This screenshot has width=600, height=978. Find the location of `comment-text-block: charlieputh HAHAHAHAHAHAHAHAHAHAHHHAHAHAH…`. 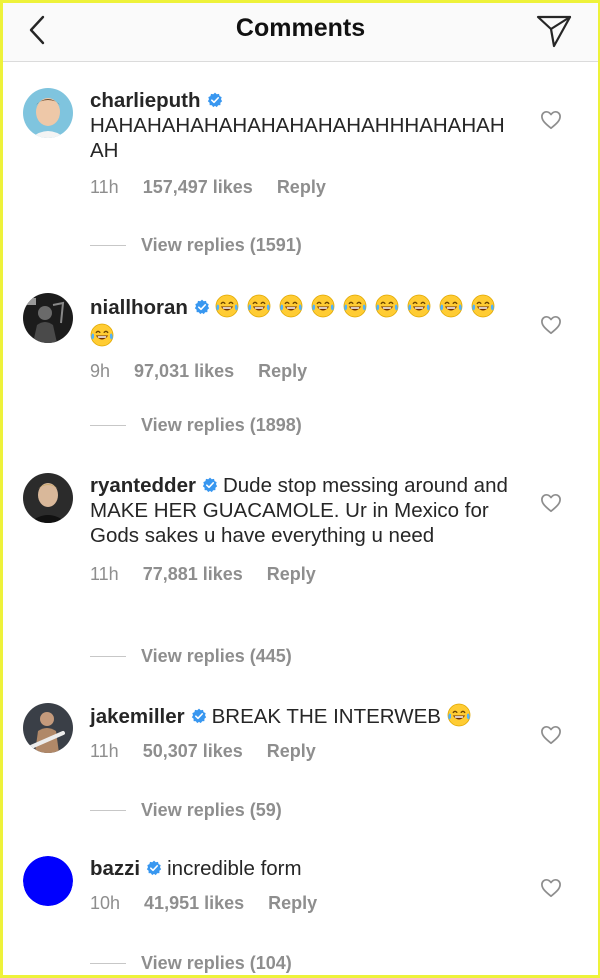

comment-text-block: charlieputh HAHAHAHAHAHAHAHAHAHAHHHAHAHAH… is located at coordinates (304, 125).